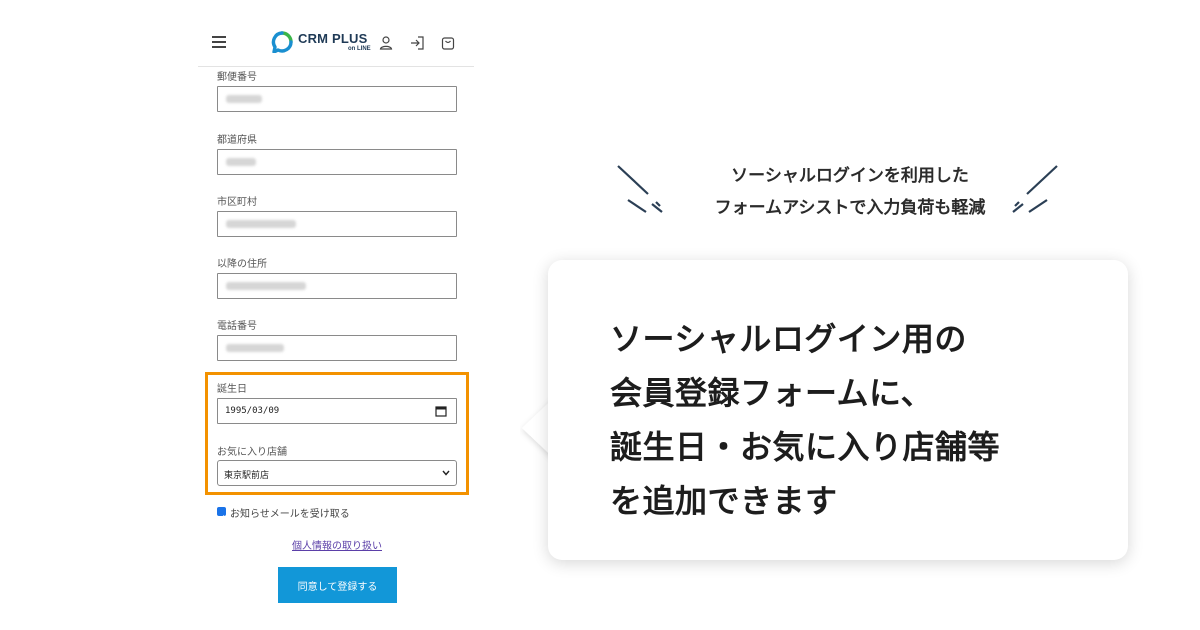 The width and height of the screenshot is (1200, 630). What do you see at coordinates (359, 49) in the screenshot?
I see `logo-subtext: on LINE` at bounding box center [359, 49].